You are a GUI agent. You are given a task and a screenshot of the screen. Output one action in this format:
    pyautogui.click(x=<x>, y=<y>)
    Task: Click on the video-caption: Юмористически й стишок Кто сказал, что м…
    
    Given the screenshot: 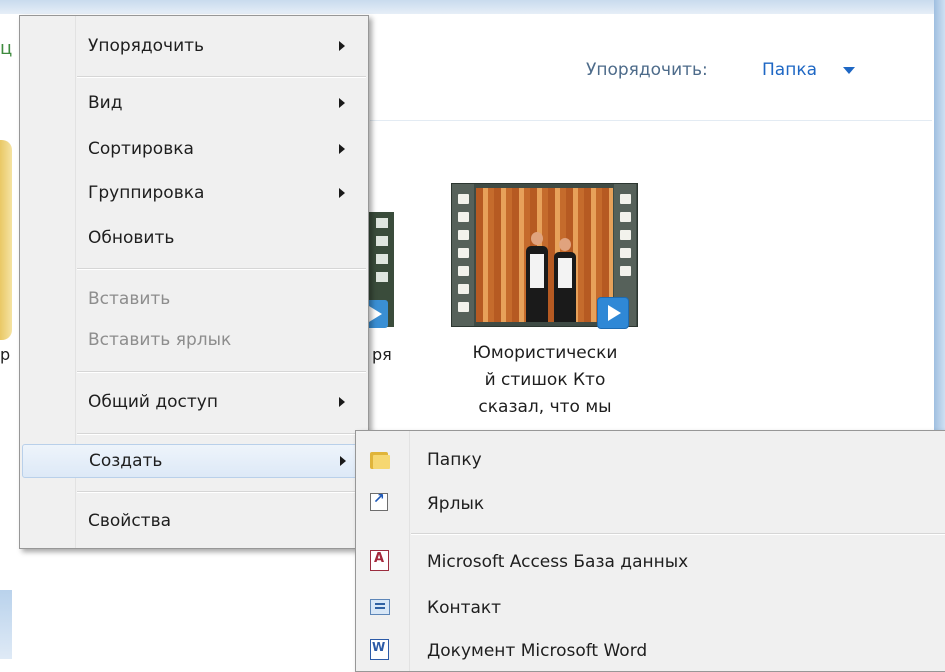 What is the action you would take?
    pyautogui.click(x=545, y=380)
    